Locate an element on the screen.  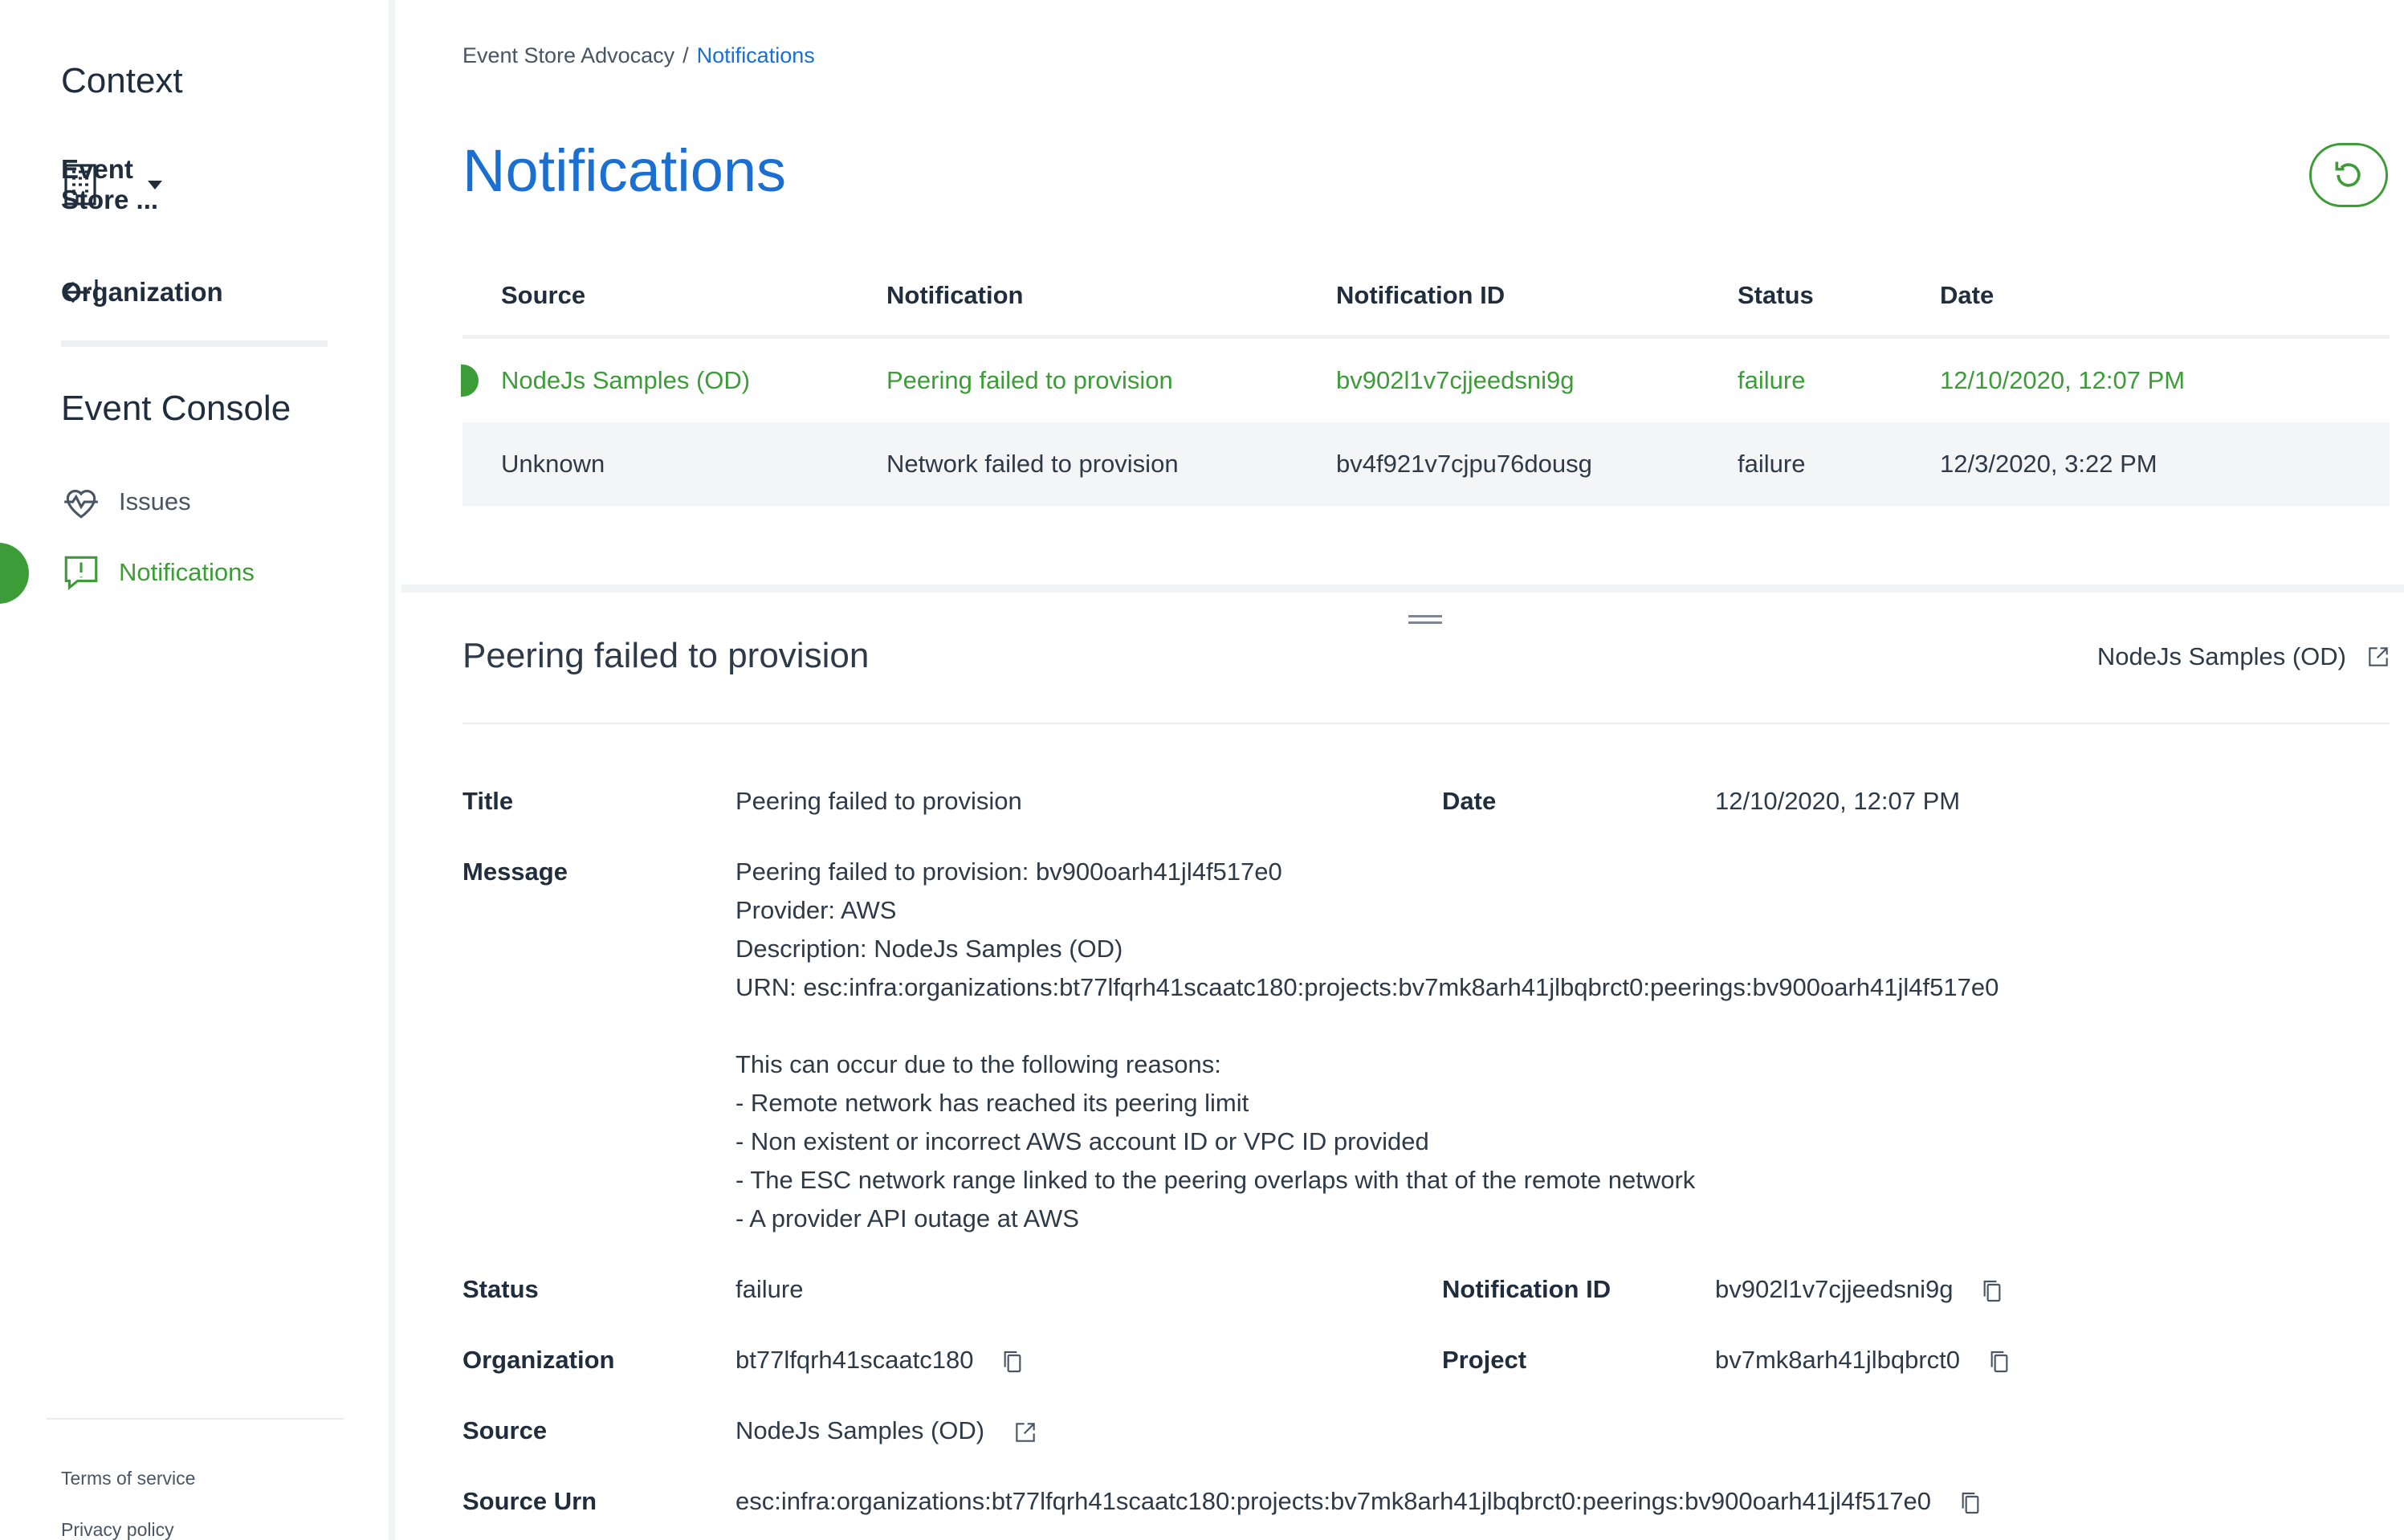
value-title: Peering failed to provision is located at coordinates (878, 801).